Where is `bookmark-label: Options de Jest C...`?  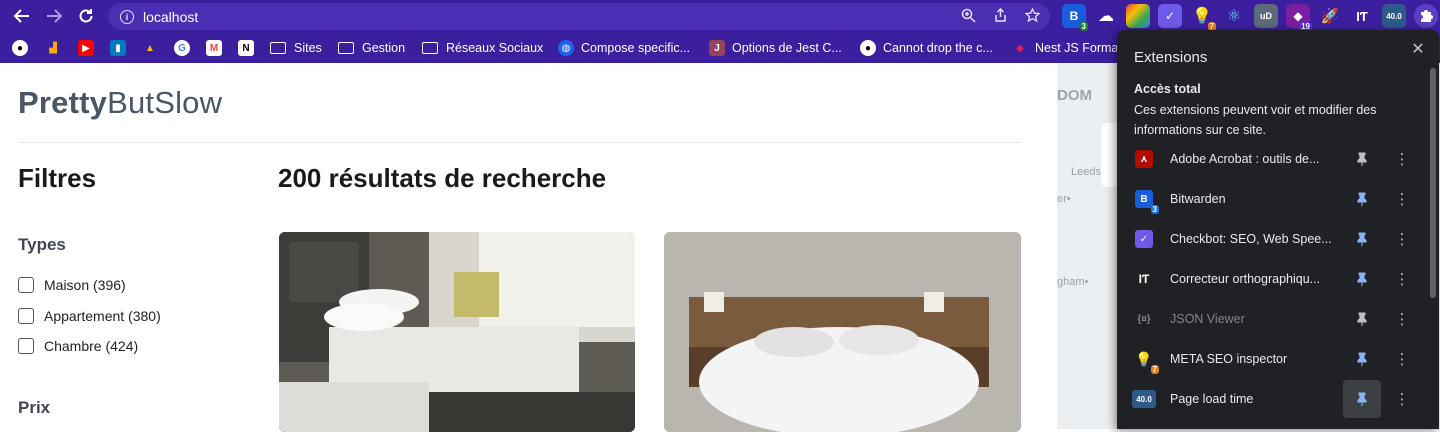 bookmark-label: Options de Jest C... is located at coordinates (787, 48).